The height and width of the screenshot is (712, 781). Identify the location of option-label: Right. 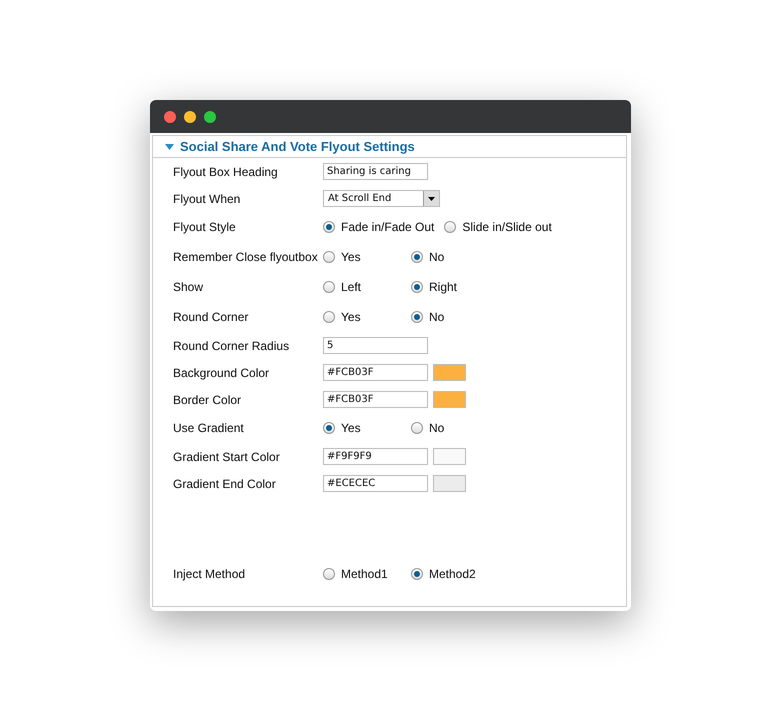
(443, 287).